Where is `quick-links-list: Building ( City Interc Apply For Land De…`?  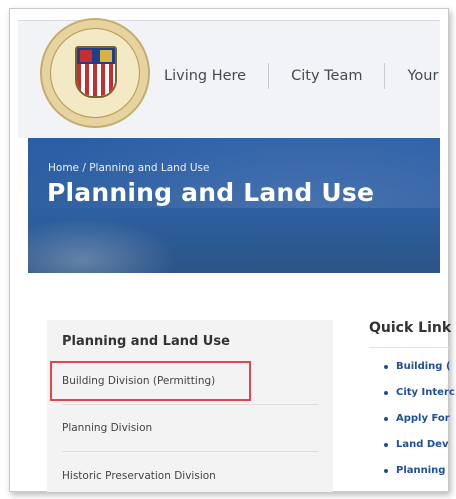
quick-links-list: Building ( City Interc Apply For Land De… is located at coordinates (419, 425).